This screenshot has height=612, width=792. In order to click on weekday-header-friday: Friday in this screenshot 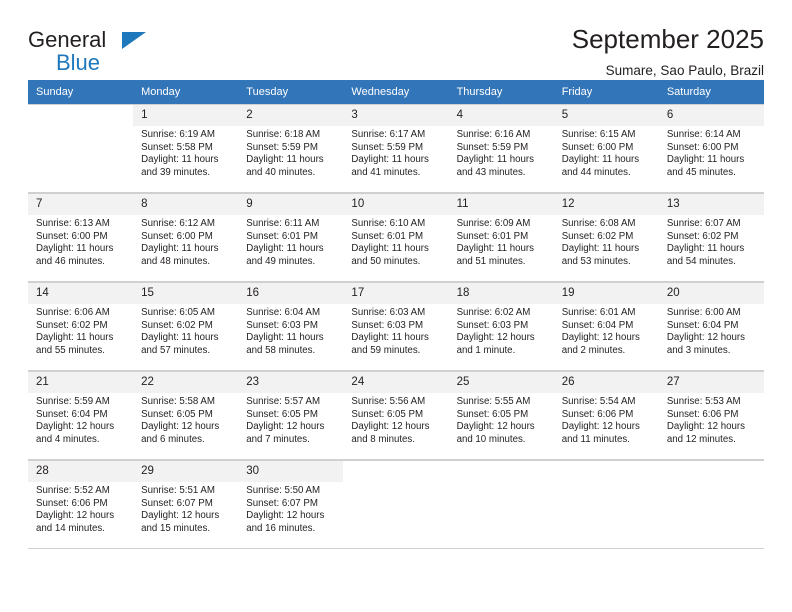, I will do `click(606, 92)`.